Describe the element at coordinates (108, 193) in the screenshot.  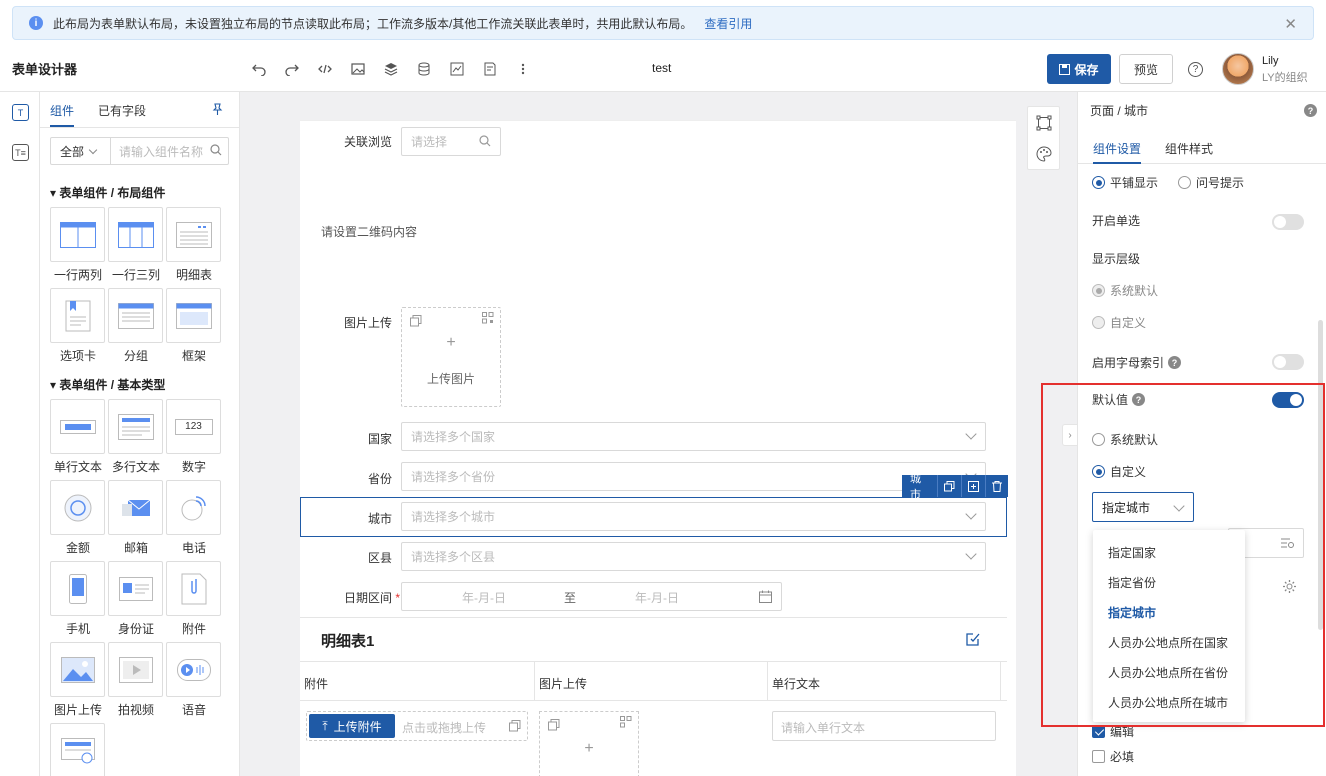
I see `group-layout-heading: ▾ 表单组件 / 布局组件` at that location.